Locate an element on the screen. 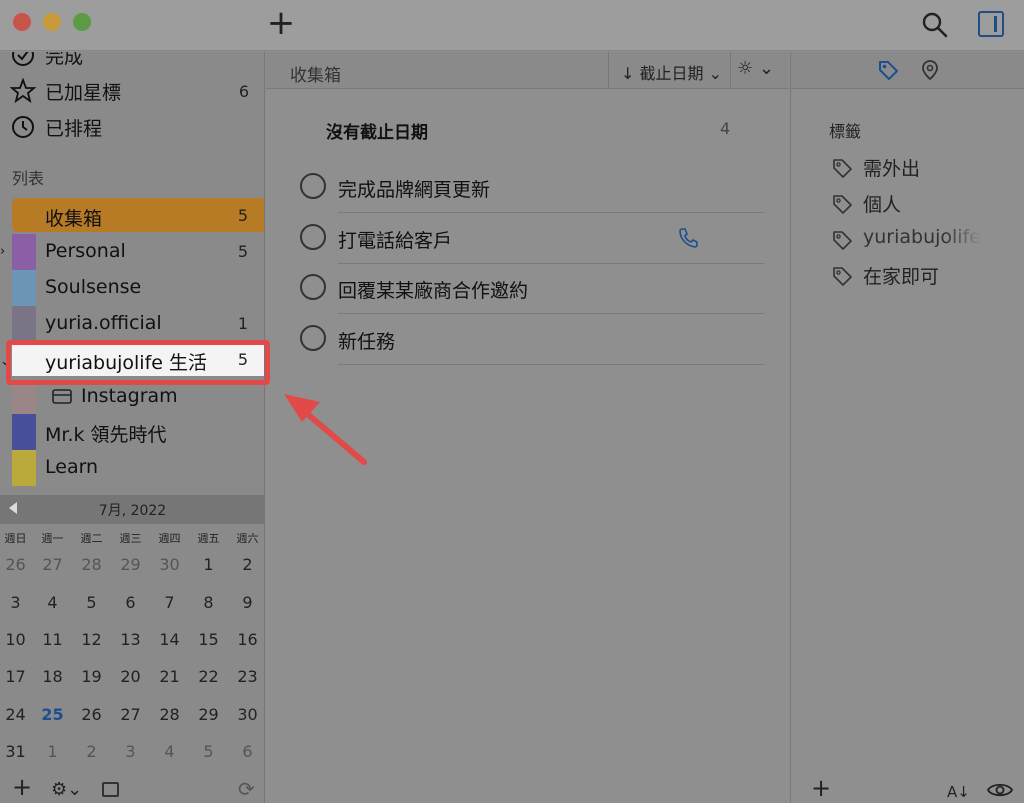  sidebar-item-starred: 已加星標 6 is located at coordinates (132, 91).